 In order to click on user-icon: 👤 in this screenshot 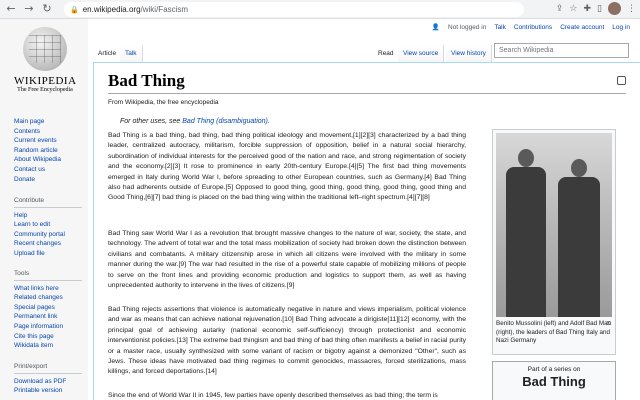, I will do `click(435, 27)`.